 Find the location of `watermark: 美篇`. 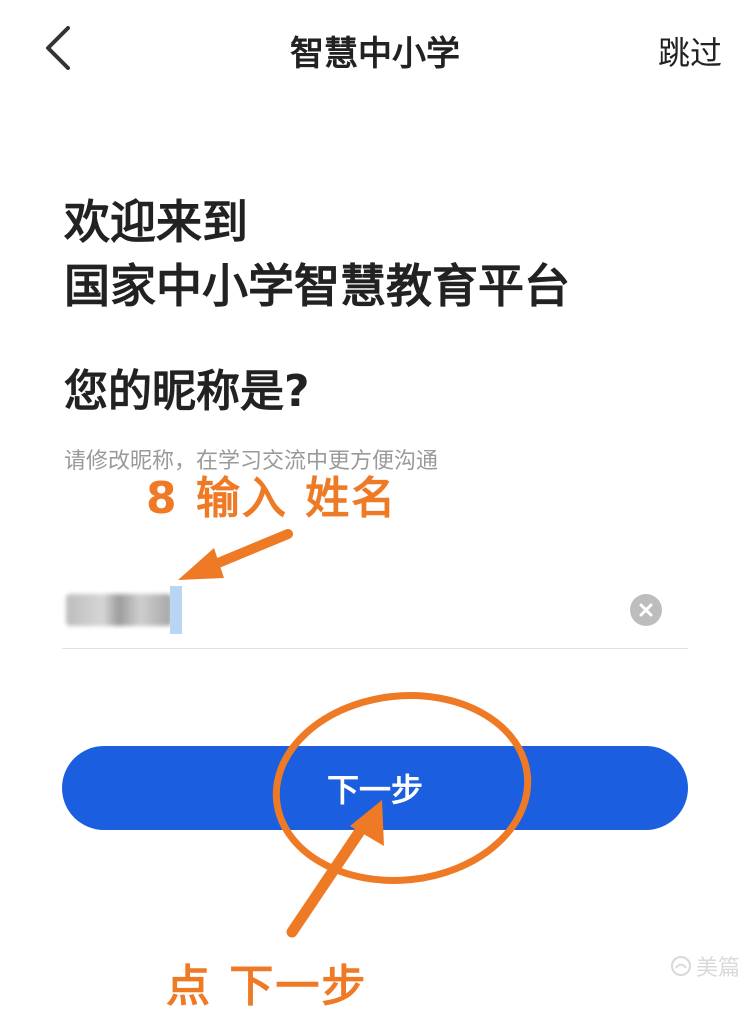

watermark: 美篇 is located at coordinates (705, 966).